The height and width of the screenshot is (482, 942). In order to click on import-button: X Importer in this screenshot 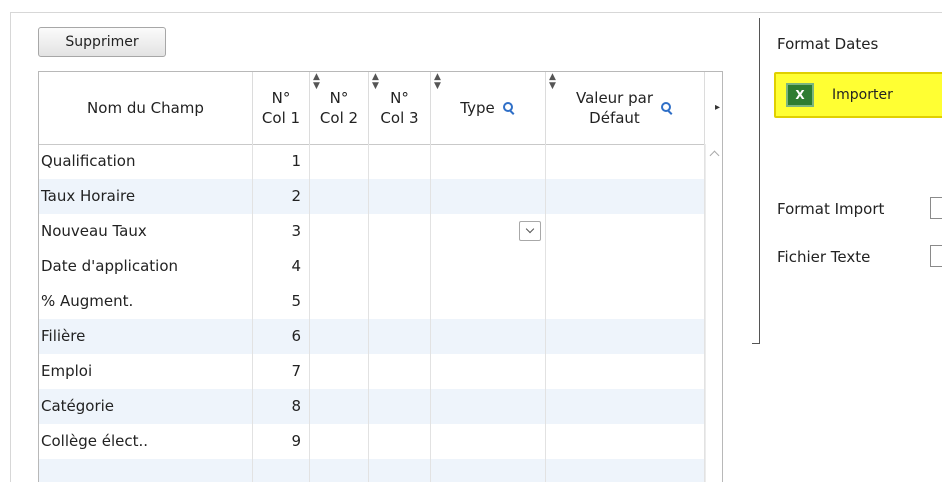, I will do `click(858, 95)`.